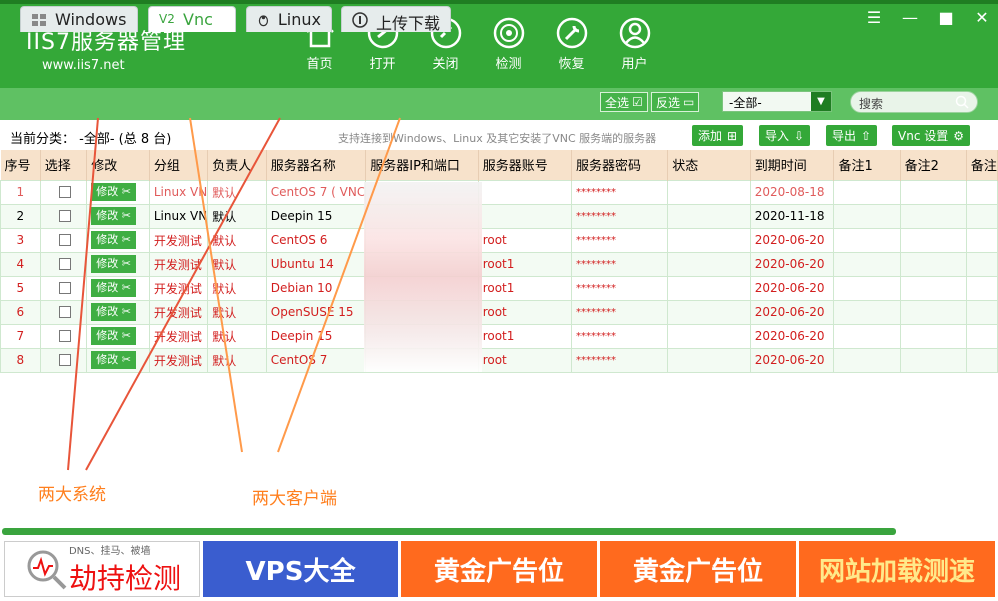 Image resolution: width=998 pixels, height=601 pixels. I want to click on banner-ad-2-label: 黄金广告位, so click(697, 571).